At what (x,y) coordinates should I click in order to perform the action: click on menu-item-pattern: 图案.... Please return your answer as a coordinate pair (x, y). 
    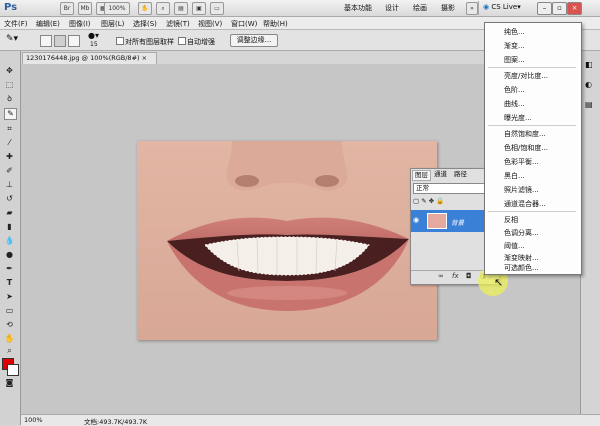
    Looking at the image, I should click on (514, 60).